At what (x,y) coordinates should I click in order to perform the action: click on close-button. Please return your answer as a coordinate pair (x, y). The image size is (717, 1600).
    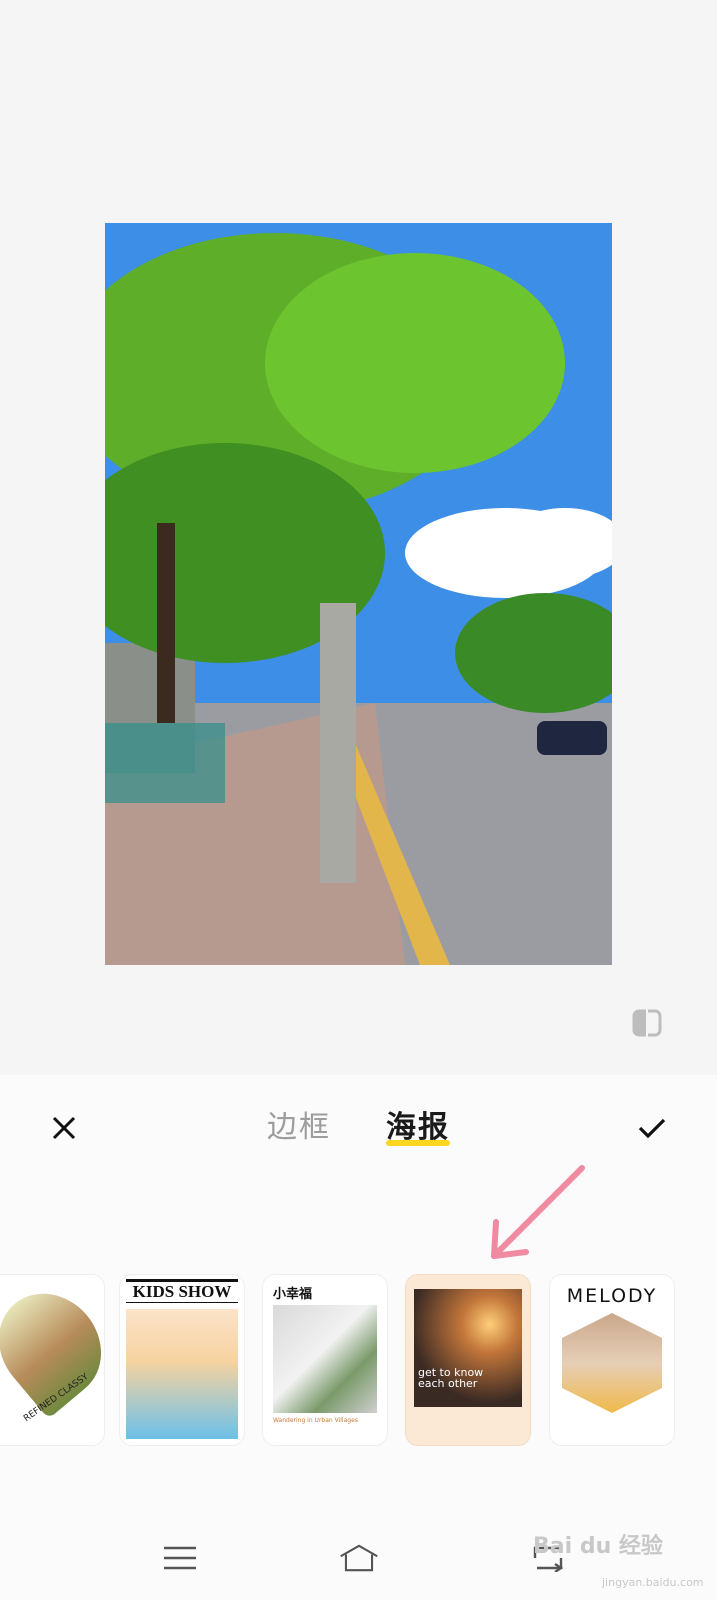
    Looking at the image, I should click on (64, 1128).